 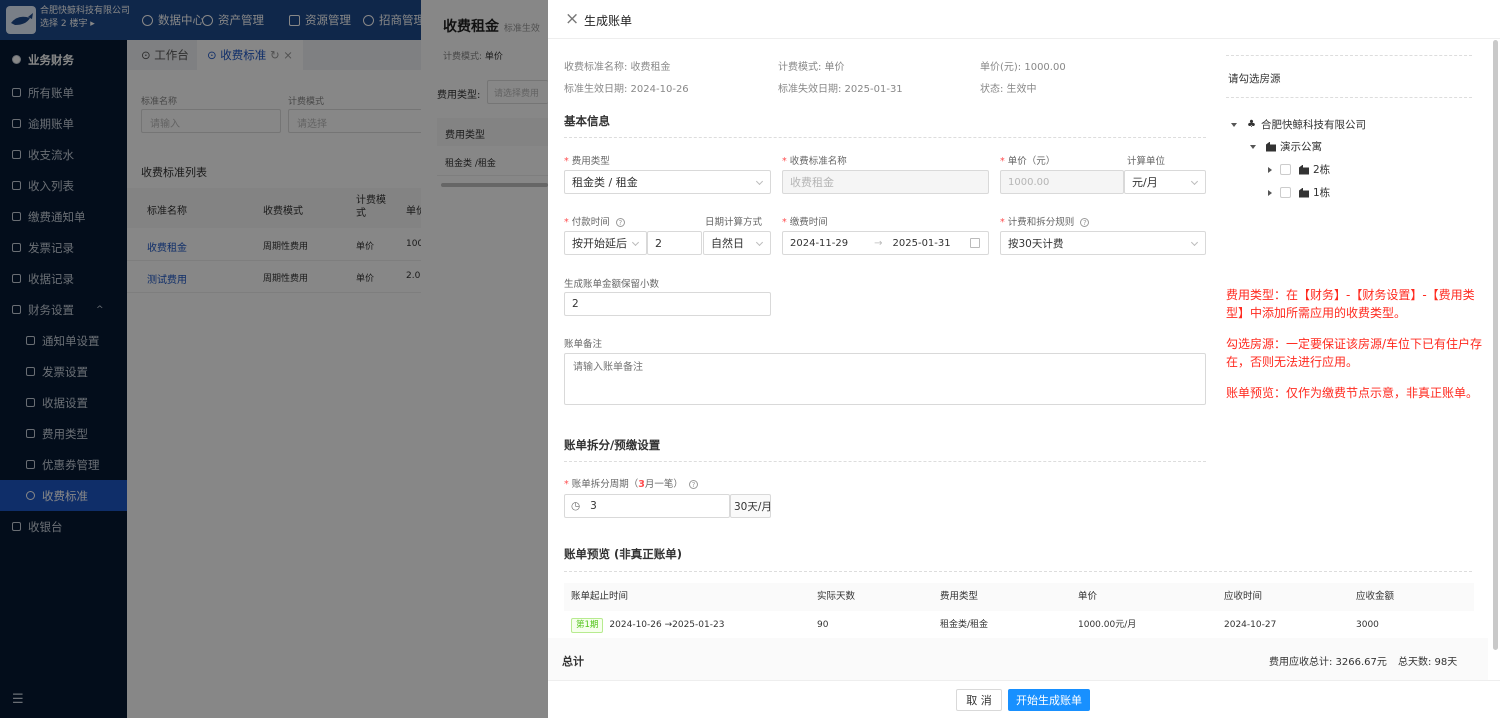 I want to click on due-date-range-picker: 2024-11-29 → 2025-01-31, so click(x=885, y=243).